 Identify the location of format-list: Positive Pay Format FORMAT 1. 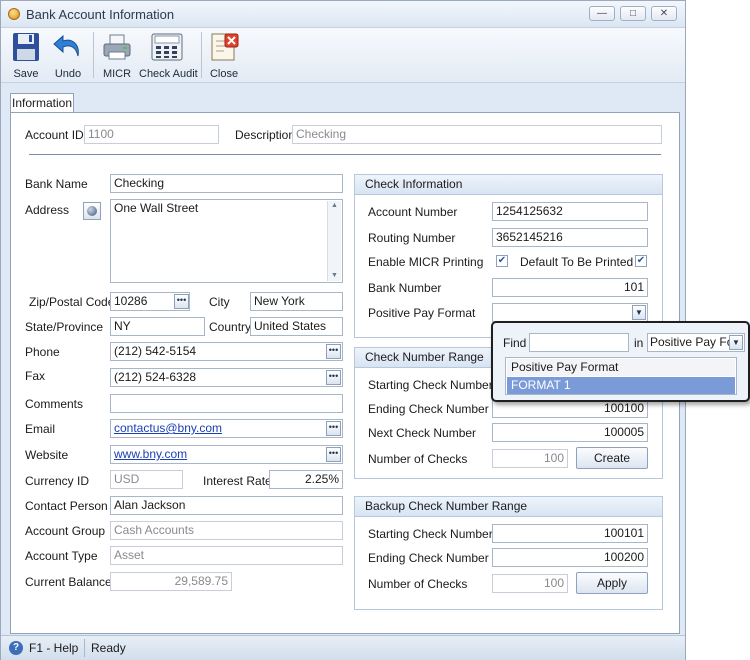
(621, 376).